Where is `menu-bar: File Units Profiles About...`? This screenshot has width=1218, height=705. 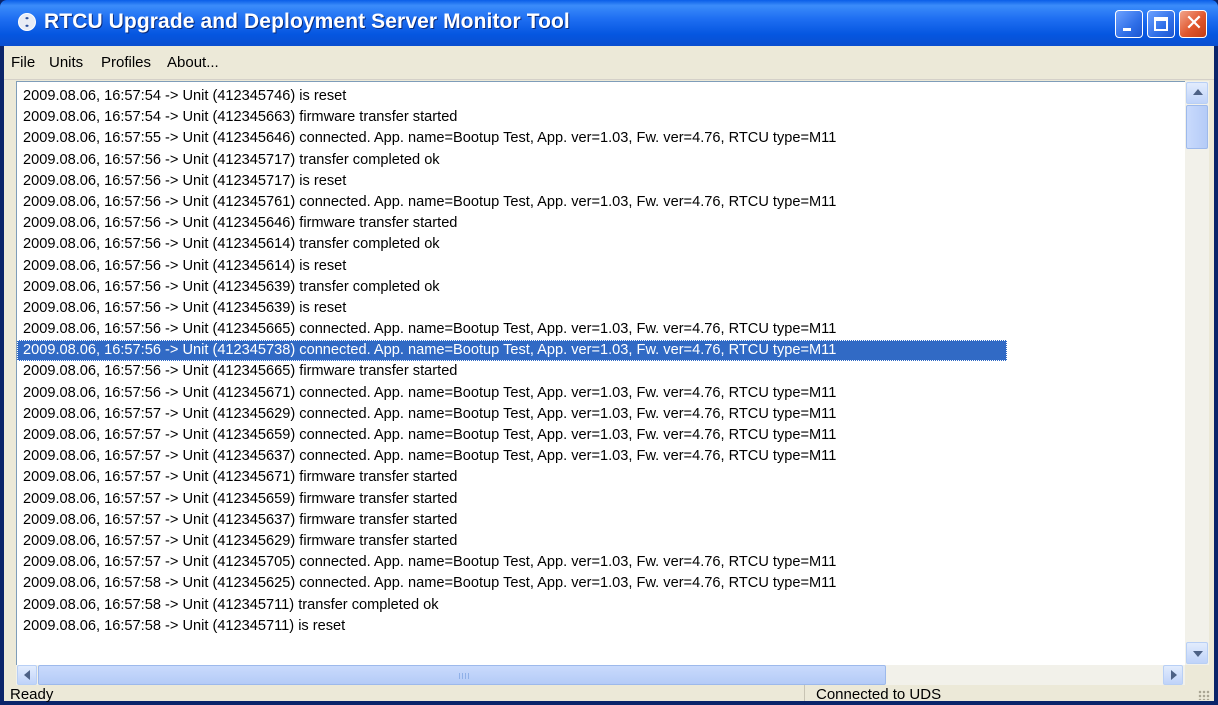 menu-bar: File Units Profiles About... is located at coordinates (609, 63).